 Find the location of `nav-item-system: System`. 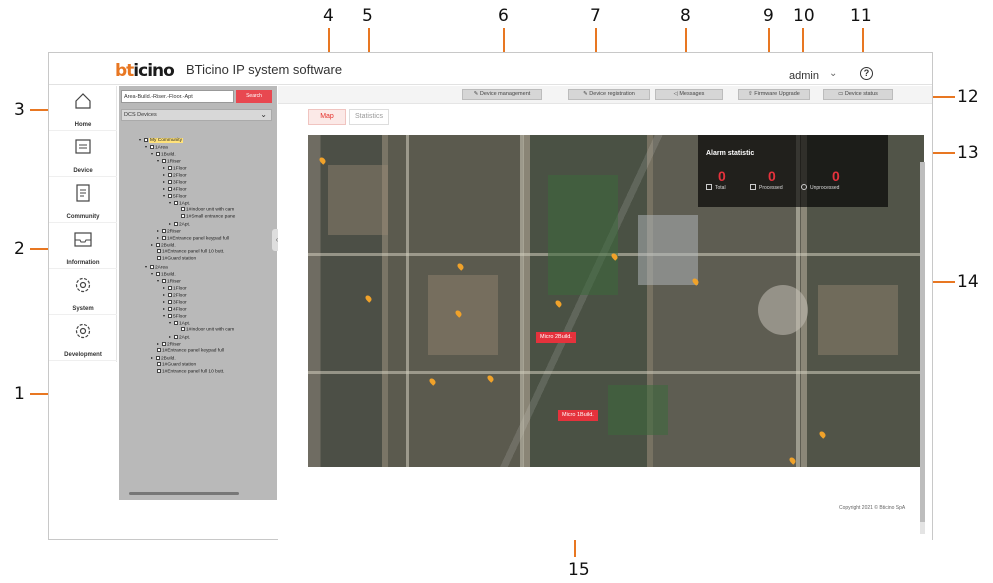

nav-item-system: System is located at coordinates (83, 292).